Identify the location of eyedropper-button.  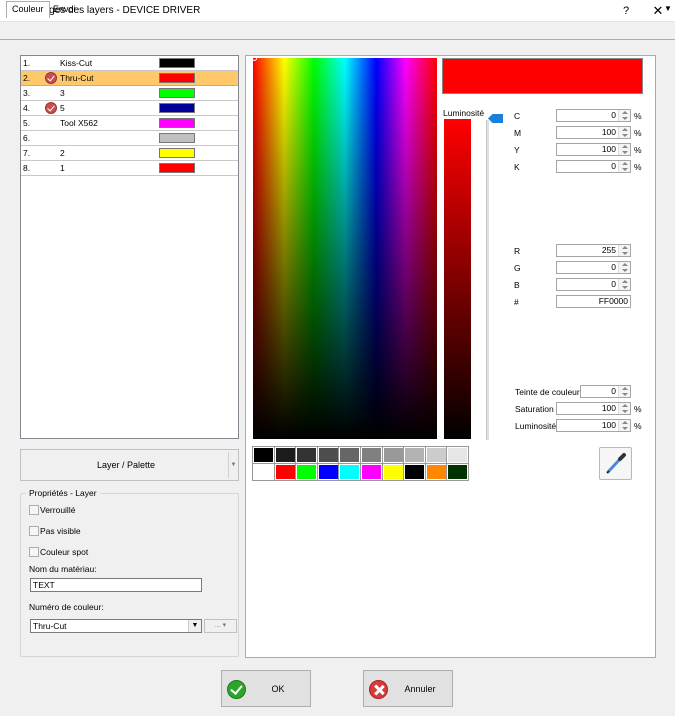
(615, 463).